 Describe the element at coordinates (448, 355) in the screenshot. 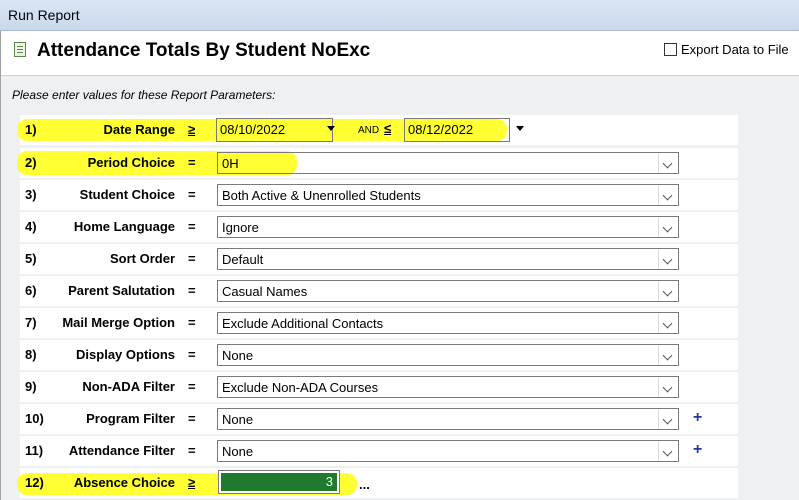

I see `display-options-select: None` at that location.